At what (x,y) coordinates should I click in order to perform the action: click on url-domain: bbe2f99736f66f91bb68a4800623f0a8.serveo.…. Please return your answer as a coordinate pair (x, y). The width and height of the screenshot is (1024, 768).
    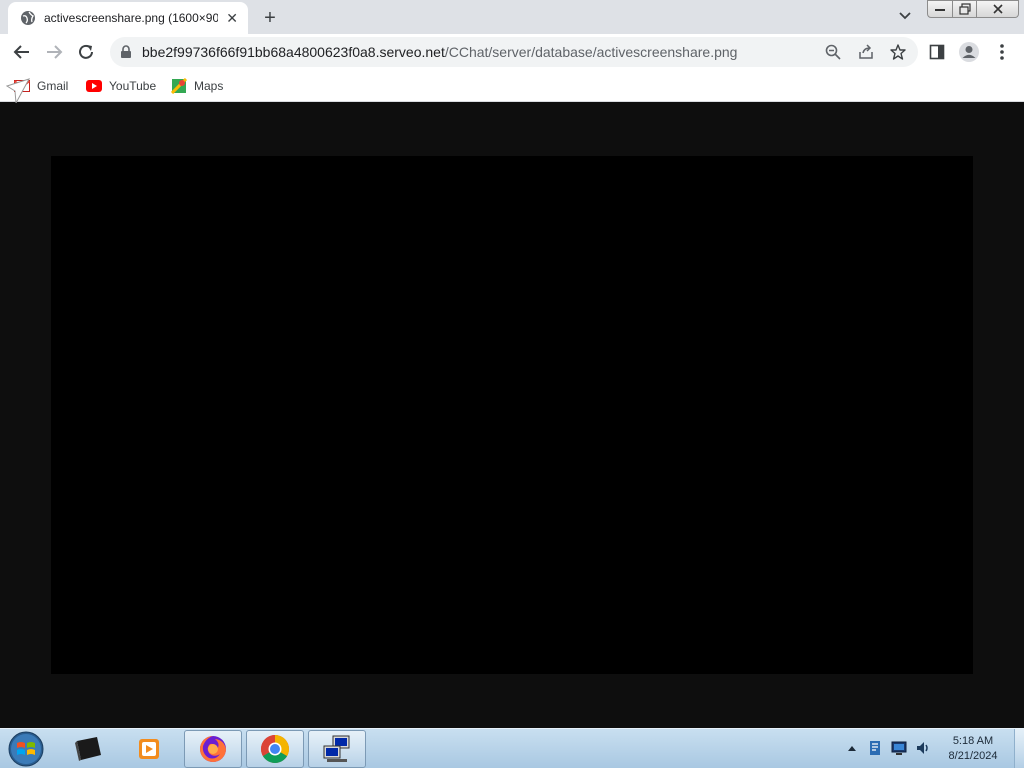
    Looking at the image, I should click on (293, 52).